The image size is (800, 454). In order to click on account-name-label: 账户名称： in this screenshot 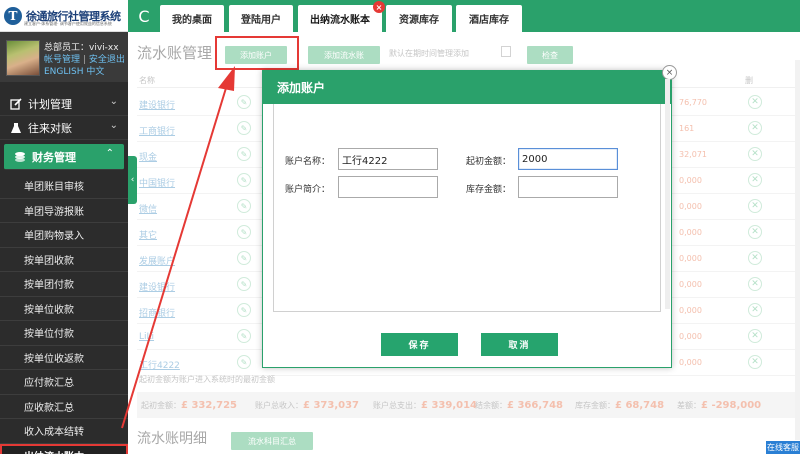, I will do `click(308, 162)`.